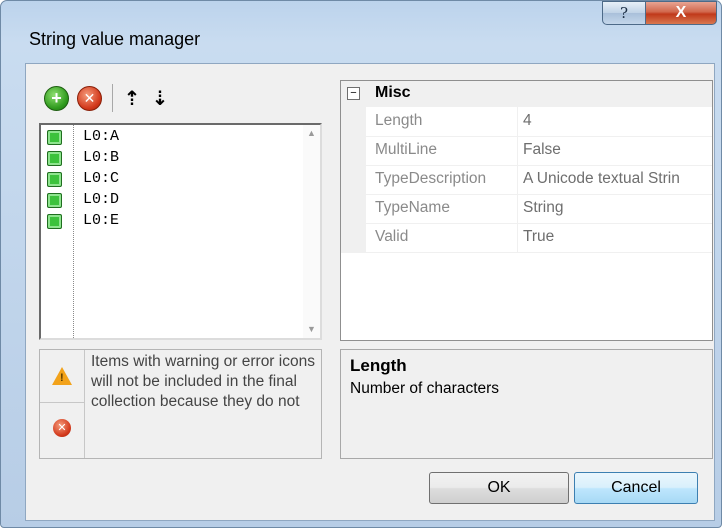 Image resolution: width=725 pixels, height=532 pixels. I want to click on remove-item-button: ✕, so click(89, 98).